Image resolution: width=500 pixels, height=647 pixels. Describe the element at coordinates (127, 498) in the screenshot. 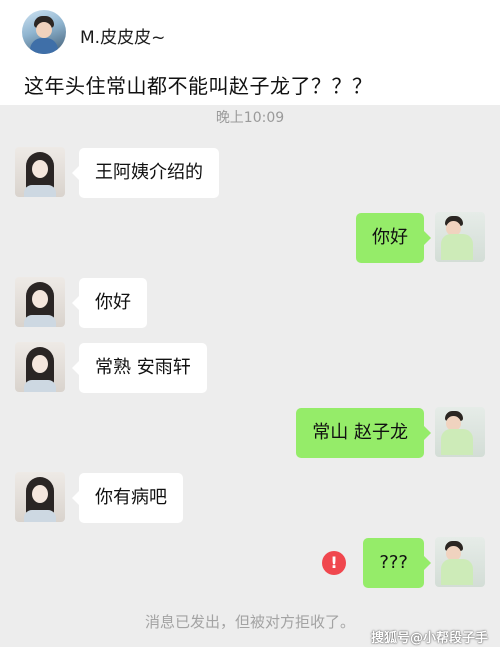

I see `message-bubble-incoming: 你有病吧` at that location.